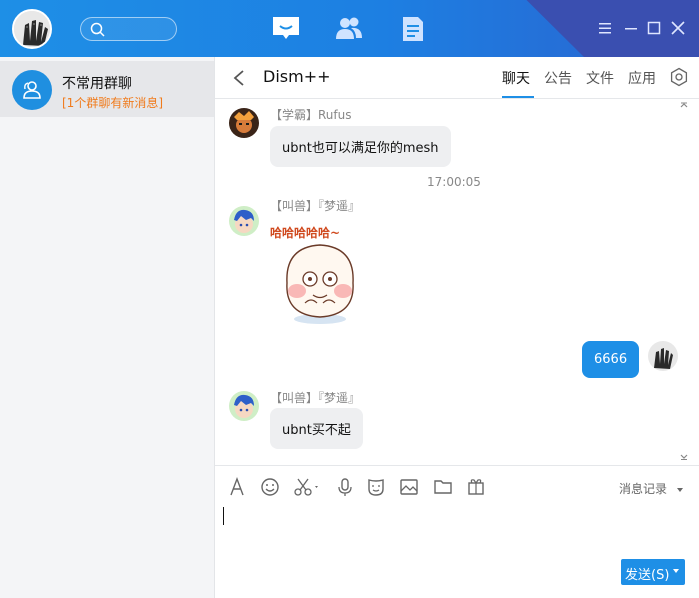  Describe the element at coordinates (518, 97) in the screenshot. I see `active-tab-indicator` at that location.